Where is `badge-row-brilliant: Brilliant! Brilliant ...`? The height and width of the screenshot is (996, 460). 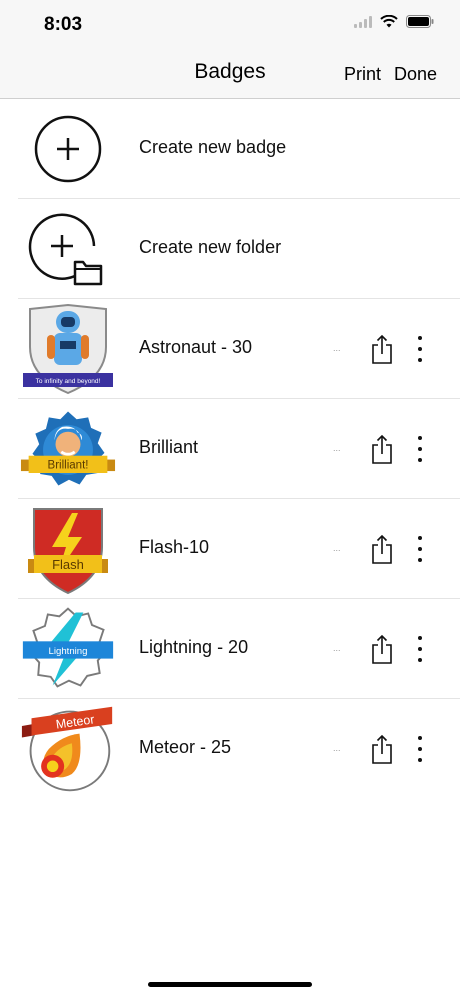 badge-row-brilliant: Brilliant! Brilliant ... is located at coordinates (239, 449).